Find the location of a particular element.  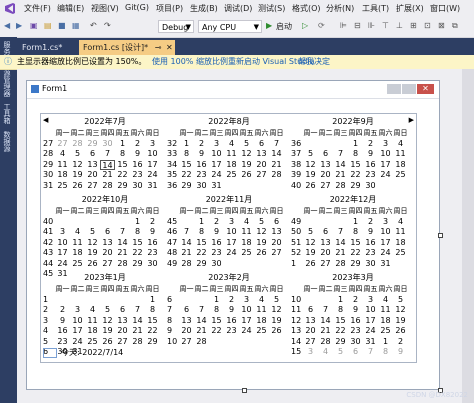

menu-view: 视图(V) is located at coordinates (105, 8).